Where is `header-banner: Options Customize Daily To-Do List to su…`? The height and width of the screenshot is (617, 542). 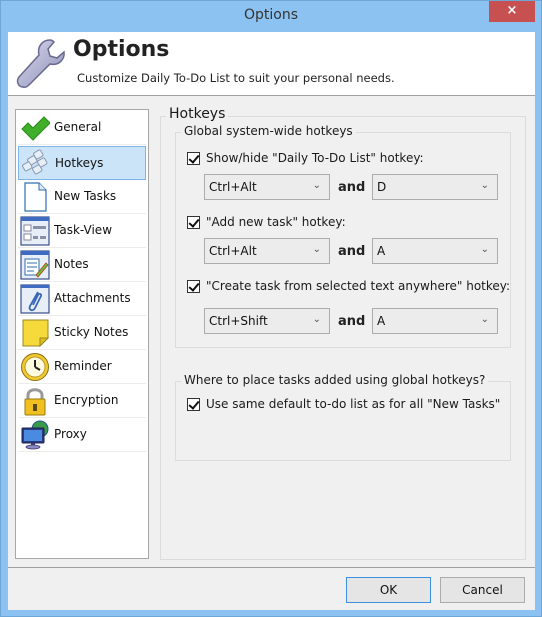
header-banner: Options Customize Daily To-Do List to su… is located at coordinates (271, 64).